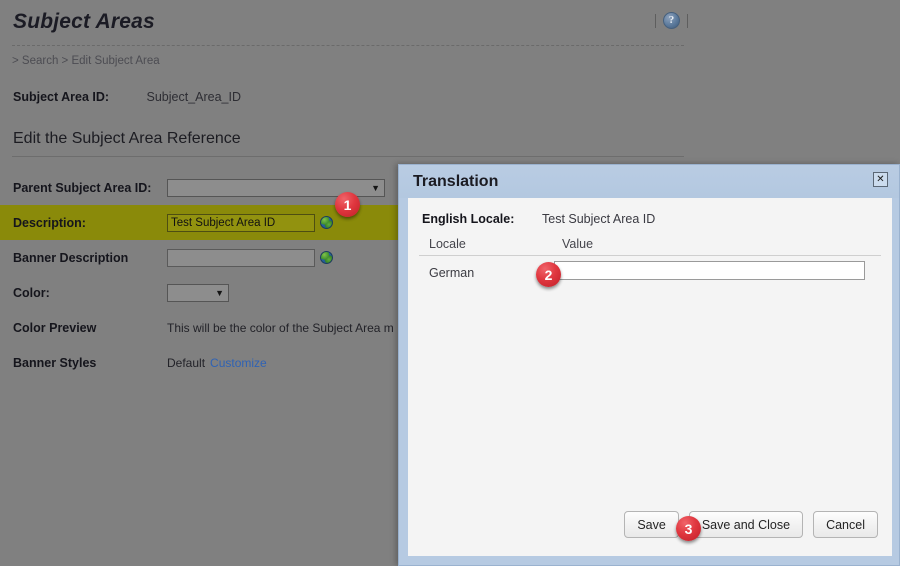  What do you see at coordinates (651, 524) in the screenshot?
I see `save-button: Save` at bounding box center [651, 524].